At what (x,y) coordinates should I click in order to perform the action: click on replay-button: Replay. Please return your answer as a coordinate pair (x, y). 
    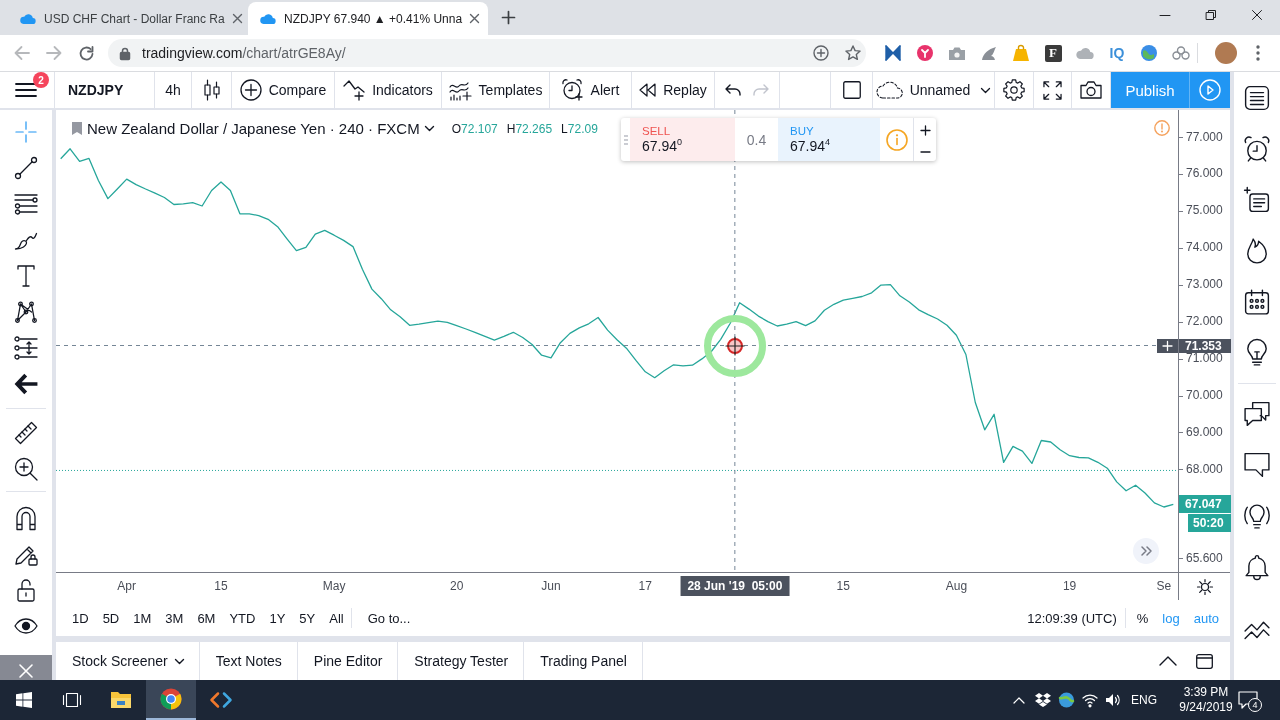
    Looking at the image, I should click on (673, 90).